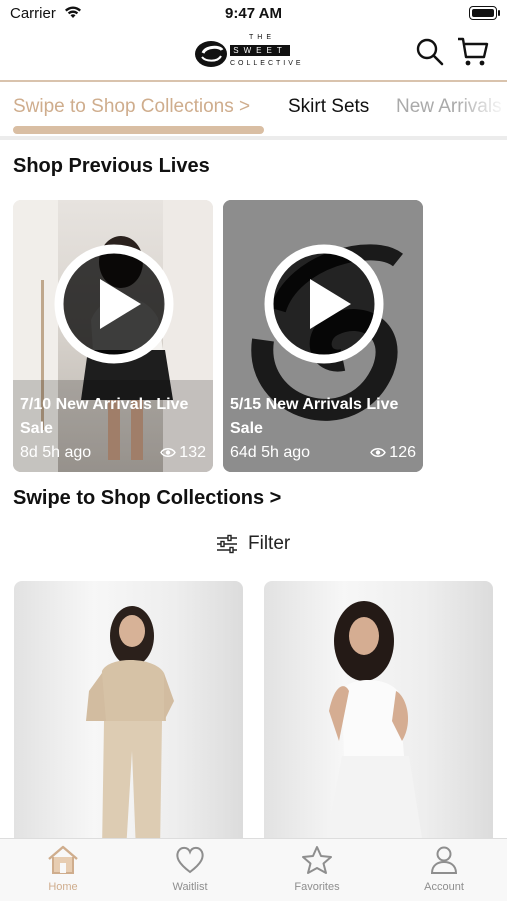 This screenshot has height=901, width=507. Describe the element at coordinates (147, 498) in the screenshot. I see `collections-heading: Swipe to Shop Collections >` at that location.